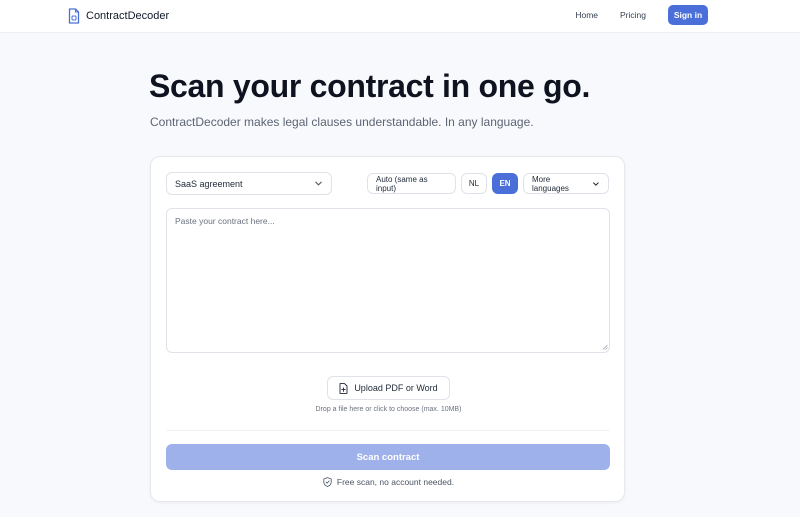 The image size is (800, 517). What do you see at coordinates (128, 16) in the screenshot?
I see `brand-name: ContractDecoder` at bounding box center [128, 16].